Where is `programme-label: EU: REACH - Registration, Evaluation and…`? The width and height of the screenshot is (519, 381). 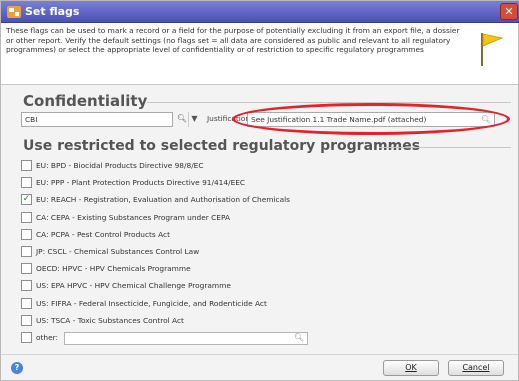
programme-label: EU: REACH - Registration, Evaluation and… is located at coordinates (163, 200).